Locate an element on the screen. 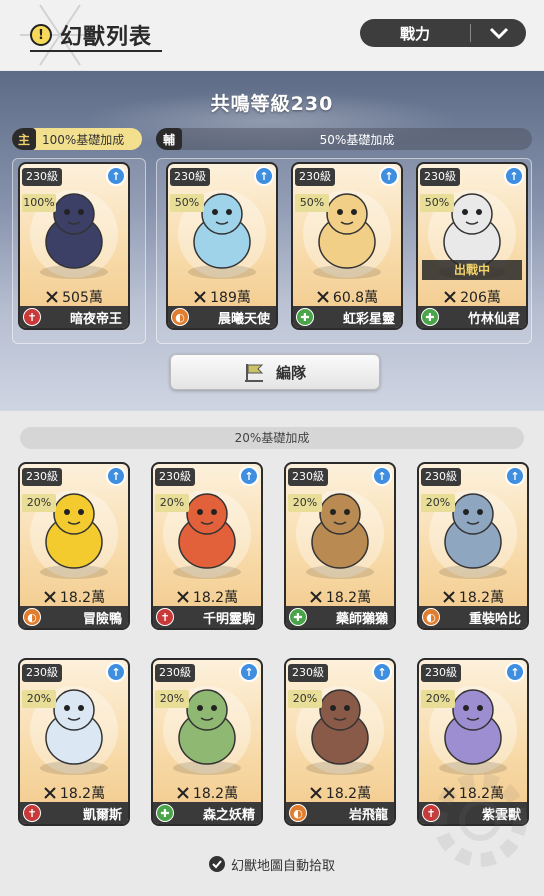 Image resolution: width=544 pixels, height=896 pixels. creature-card: 230級 20% ↑ 18.2萬 ◐ 岩飛龍 is located at coordinates (340, 742).